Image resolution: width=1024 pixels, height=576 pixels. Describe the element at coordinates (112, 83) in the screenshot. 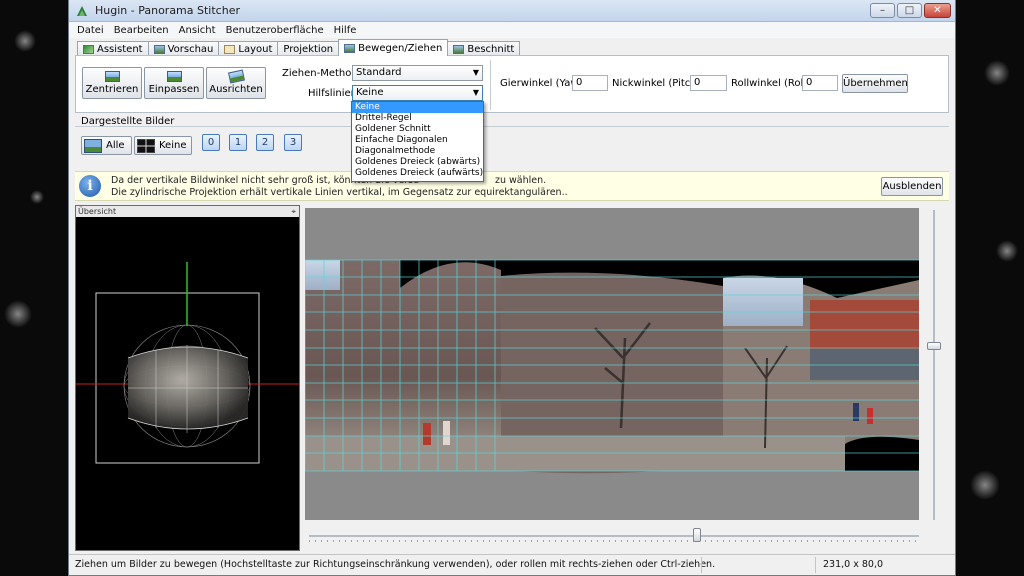

I see `center-button: Zentrieren` at that location.